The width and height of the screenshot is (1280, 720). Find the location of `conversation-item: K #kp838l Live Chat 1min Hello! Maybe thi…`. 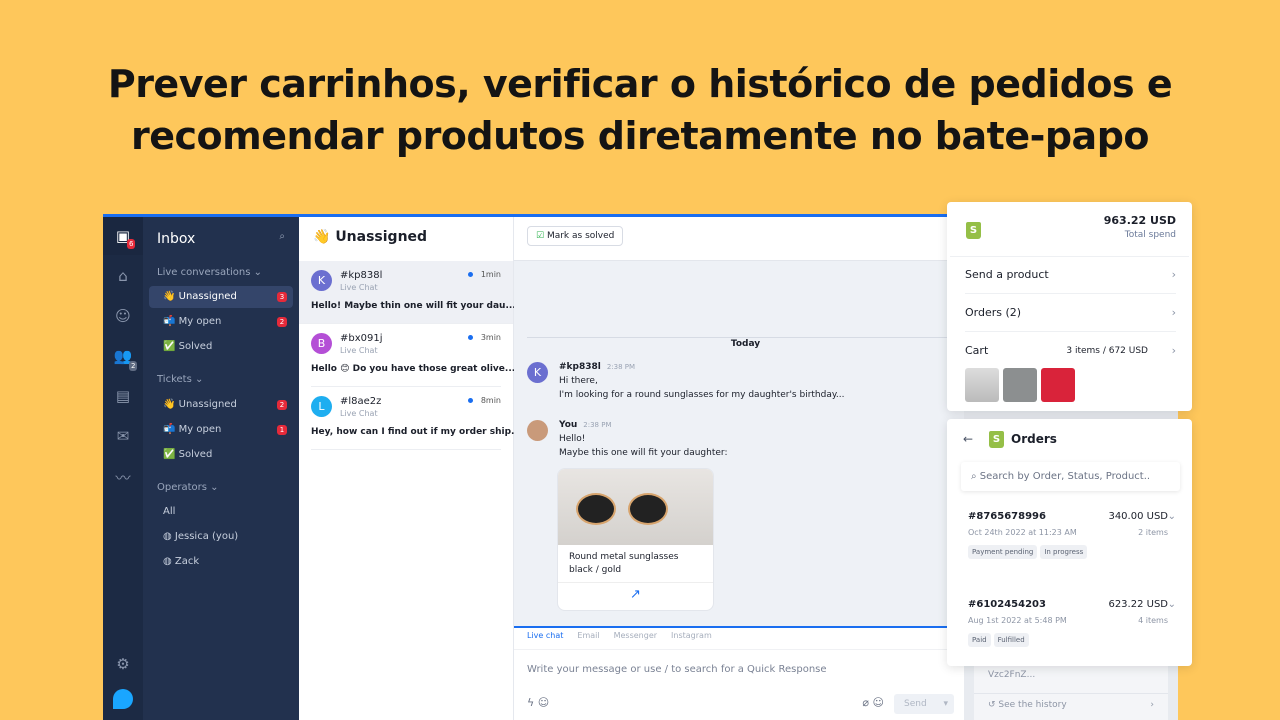

conversation-item: K #kp838l Live Chat 1min Hello! Maybe thi… is located at coordinates (407, 292).